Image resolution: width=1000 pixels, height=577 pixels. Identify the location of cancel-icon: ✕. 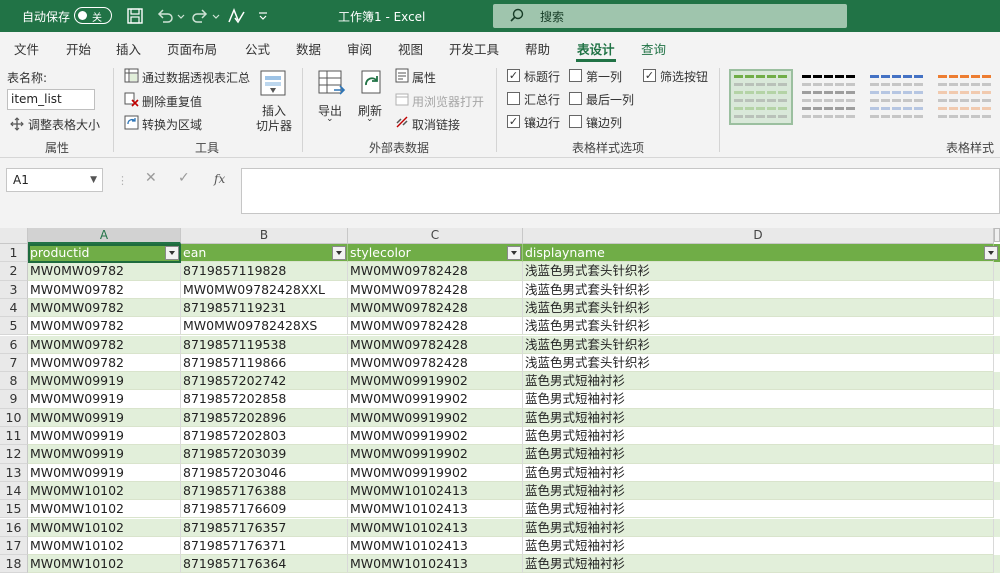
(151, 178).